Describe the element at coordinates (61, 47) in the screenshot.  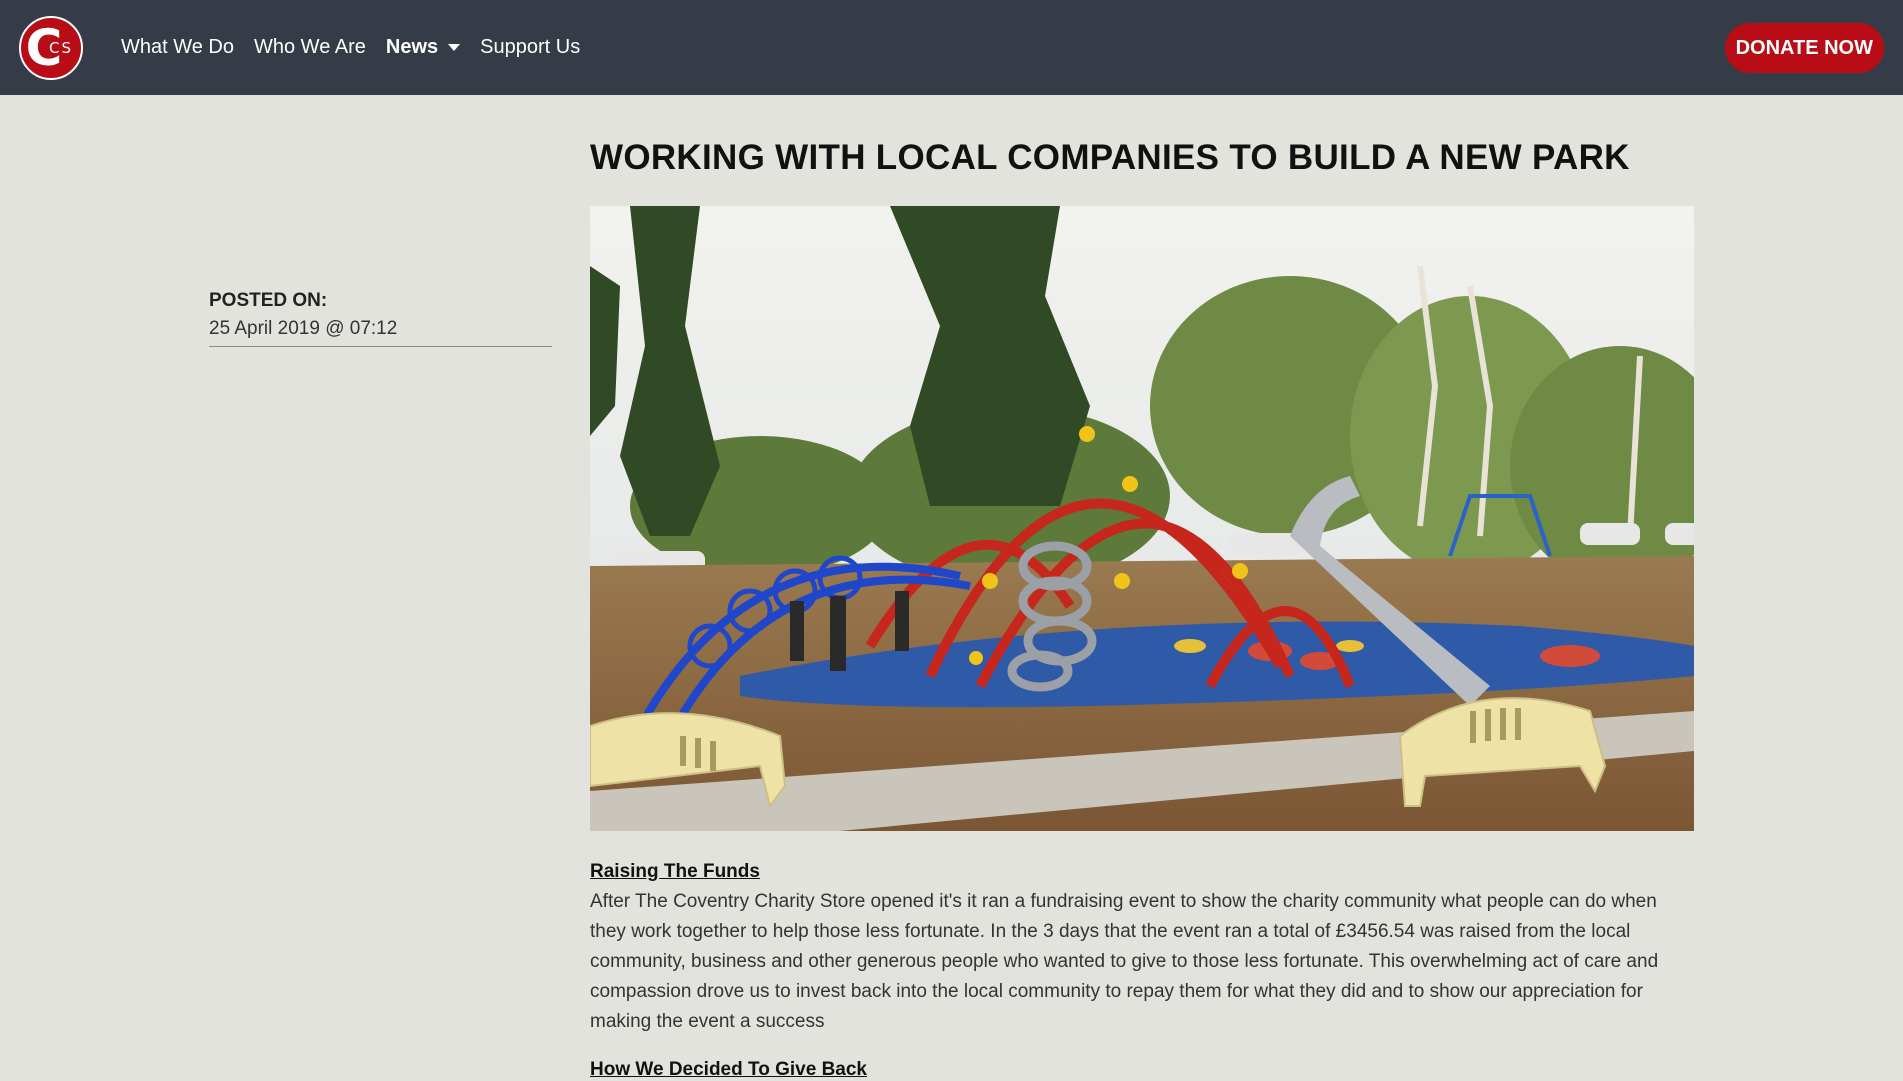
I see `logo-initials: CS` at that location.